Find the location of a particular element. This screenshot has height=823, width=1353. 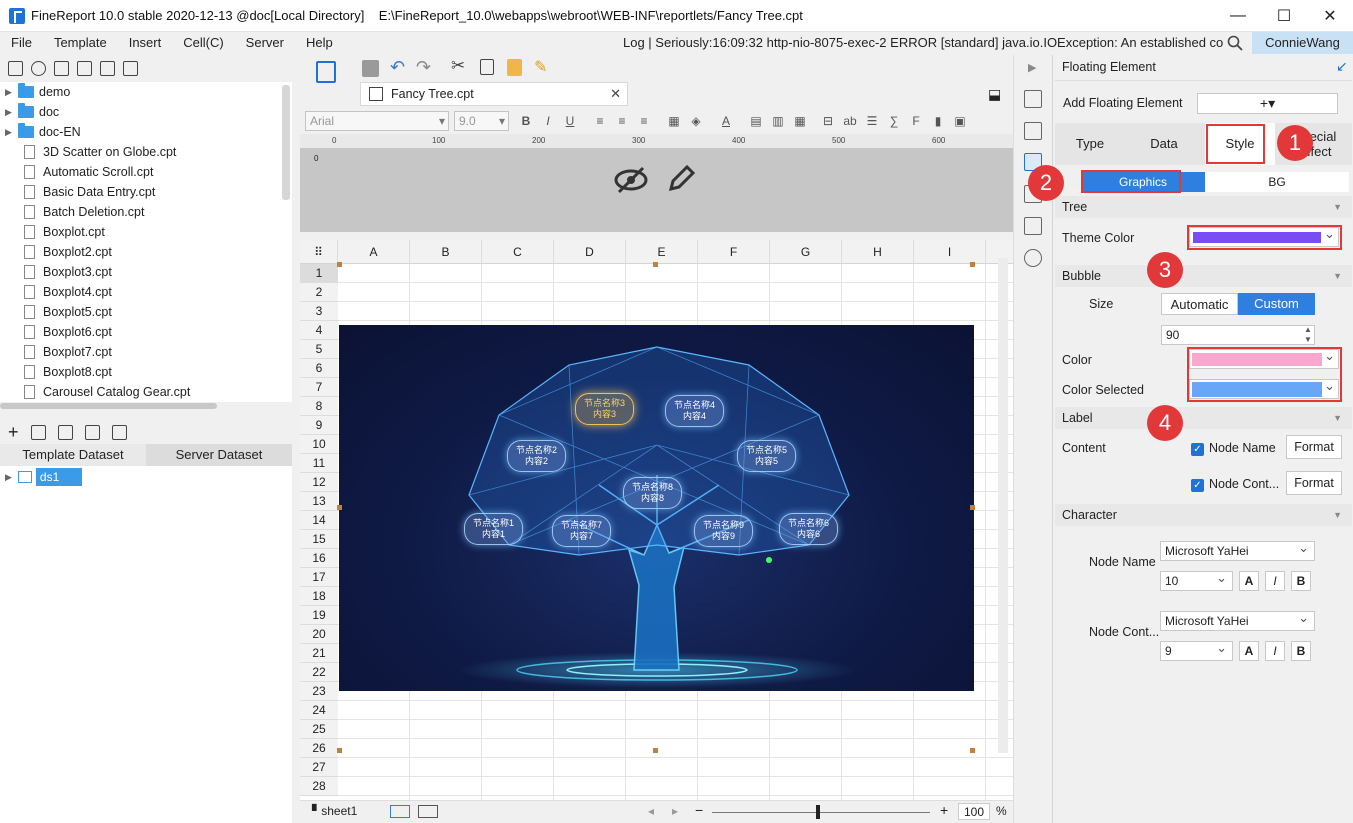

row-header: 17 is located at coordinates (319, 577).